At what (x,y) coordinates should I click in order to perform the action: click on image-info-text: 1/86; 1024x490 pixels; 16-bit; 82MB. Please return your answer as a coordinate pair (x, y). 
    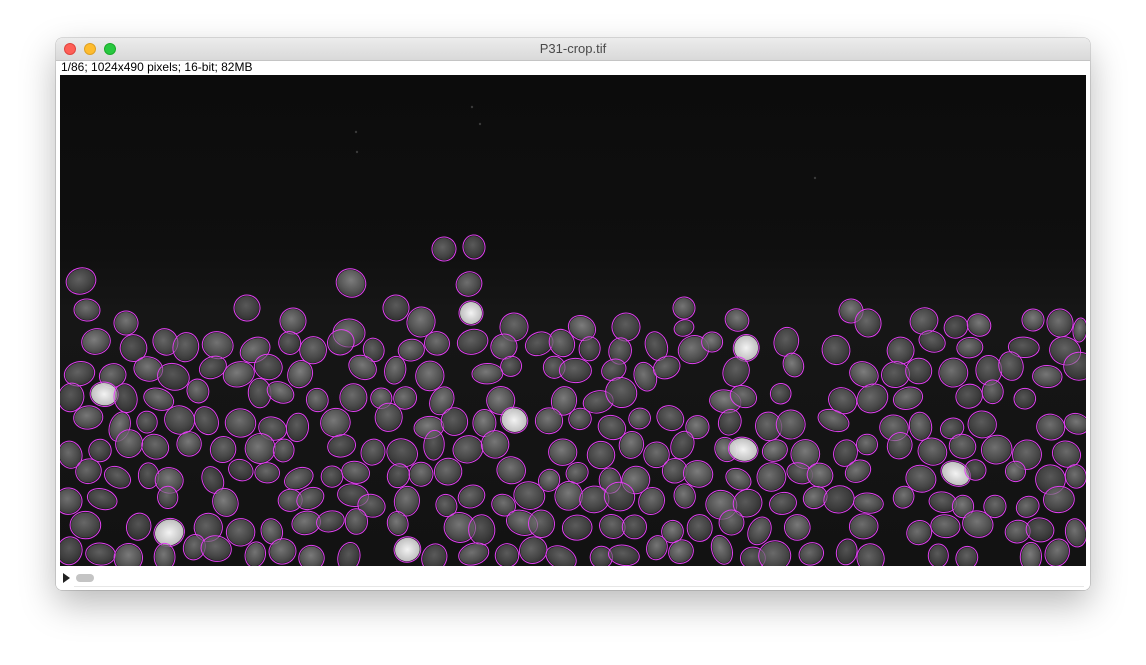
    Looking at the image, I should click on (157, 67).